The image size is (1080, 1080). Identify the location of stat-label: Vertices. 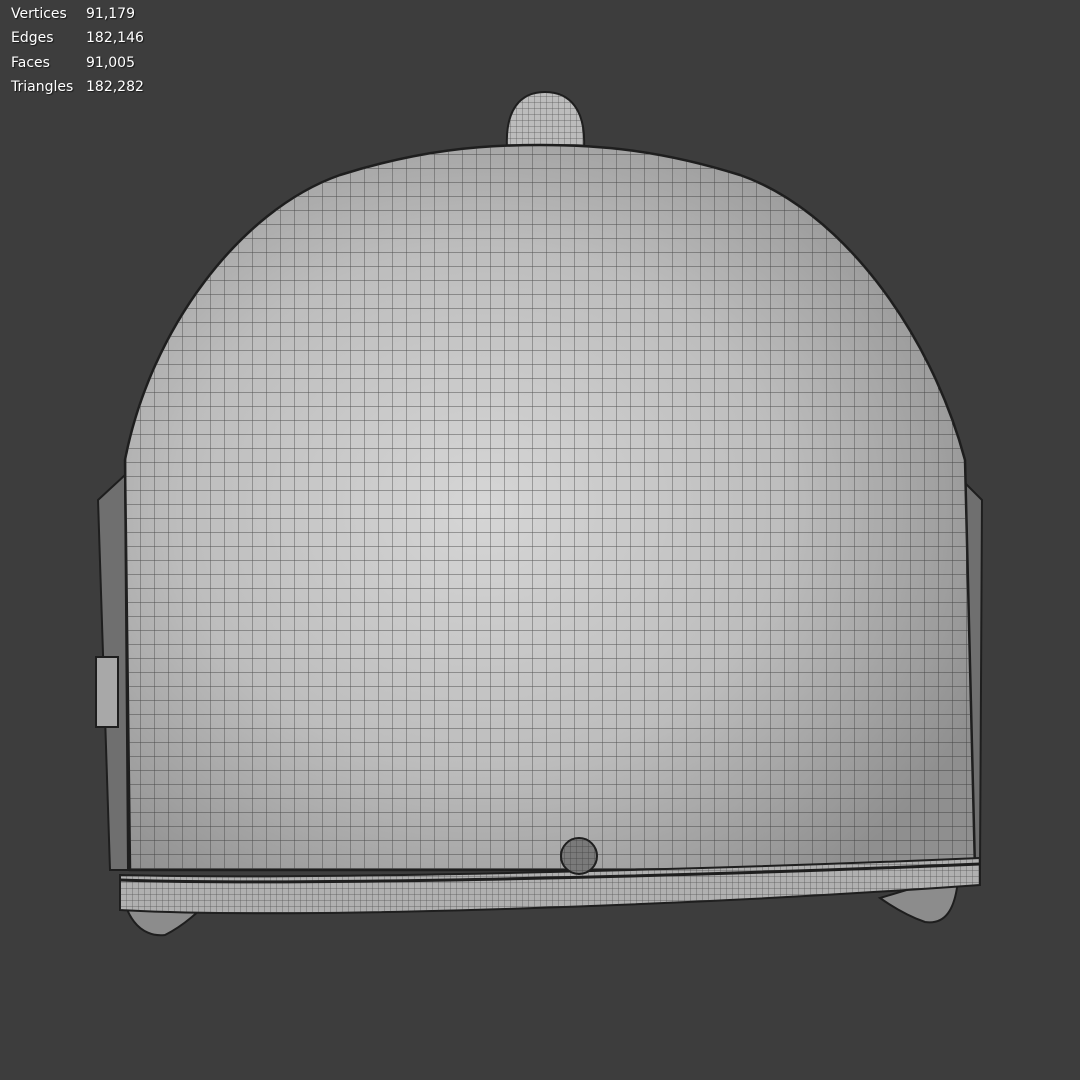
(39, 14).